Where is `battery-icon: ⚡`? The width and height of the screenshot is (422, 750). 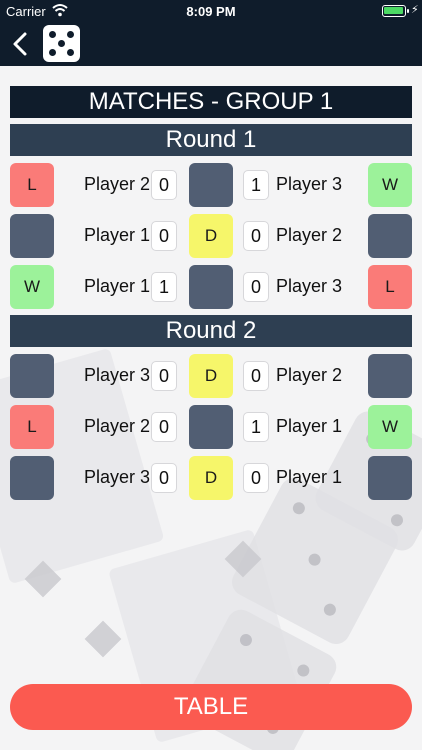
battery-icon: ⚡ is located at coordinates (400, 10).